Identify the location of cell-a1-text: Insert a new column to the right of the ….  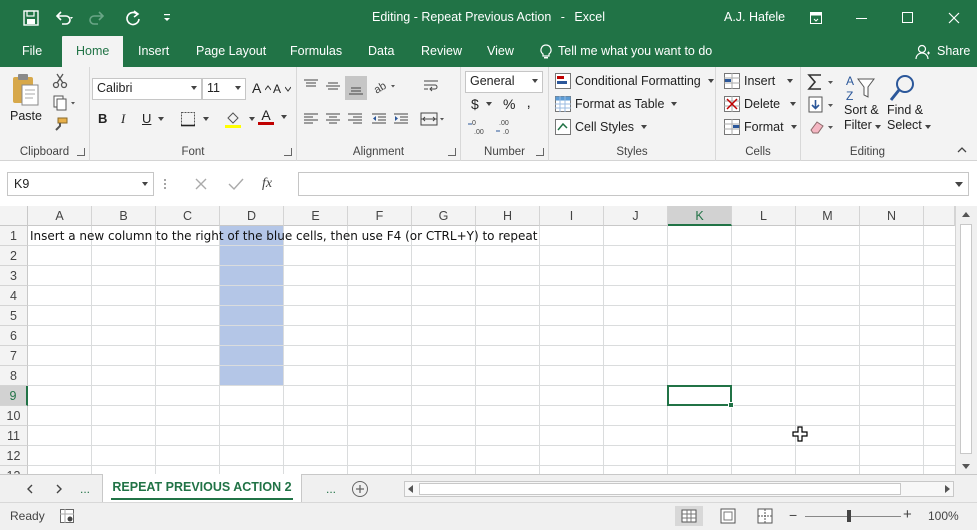
(283, 236).